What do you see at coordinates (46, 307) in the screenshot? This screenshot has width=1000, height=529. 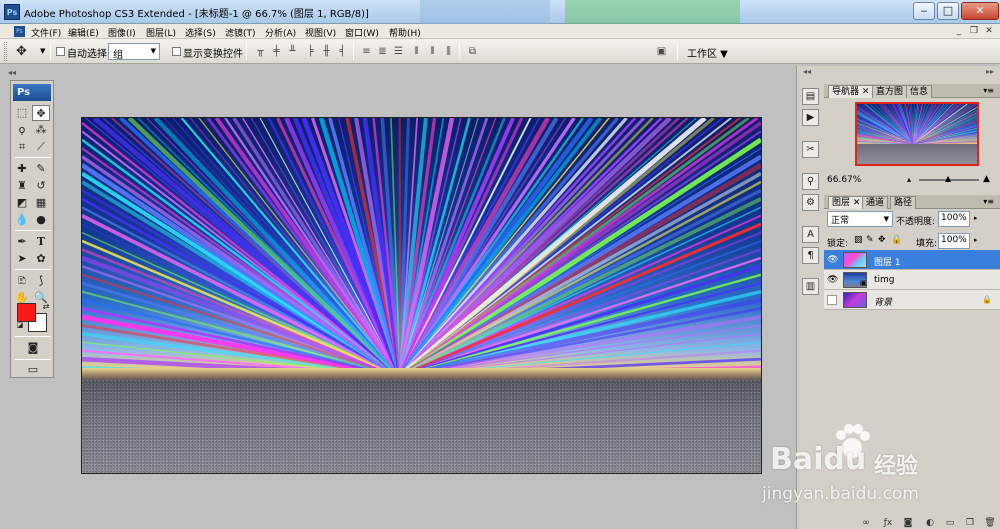 I see `swap-colors-icon: ⇄` at bounding box center [46, 307].